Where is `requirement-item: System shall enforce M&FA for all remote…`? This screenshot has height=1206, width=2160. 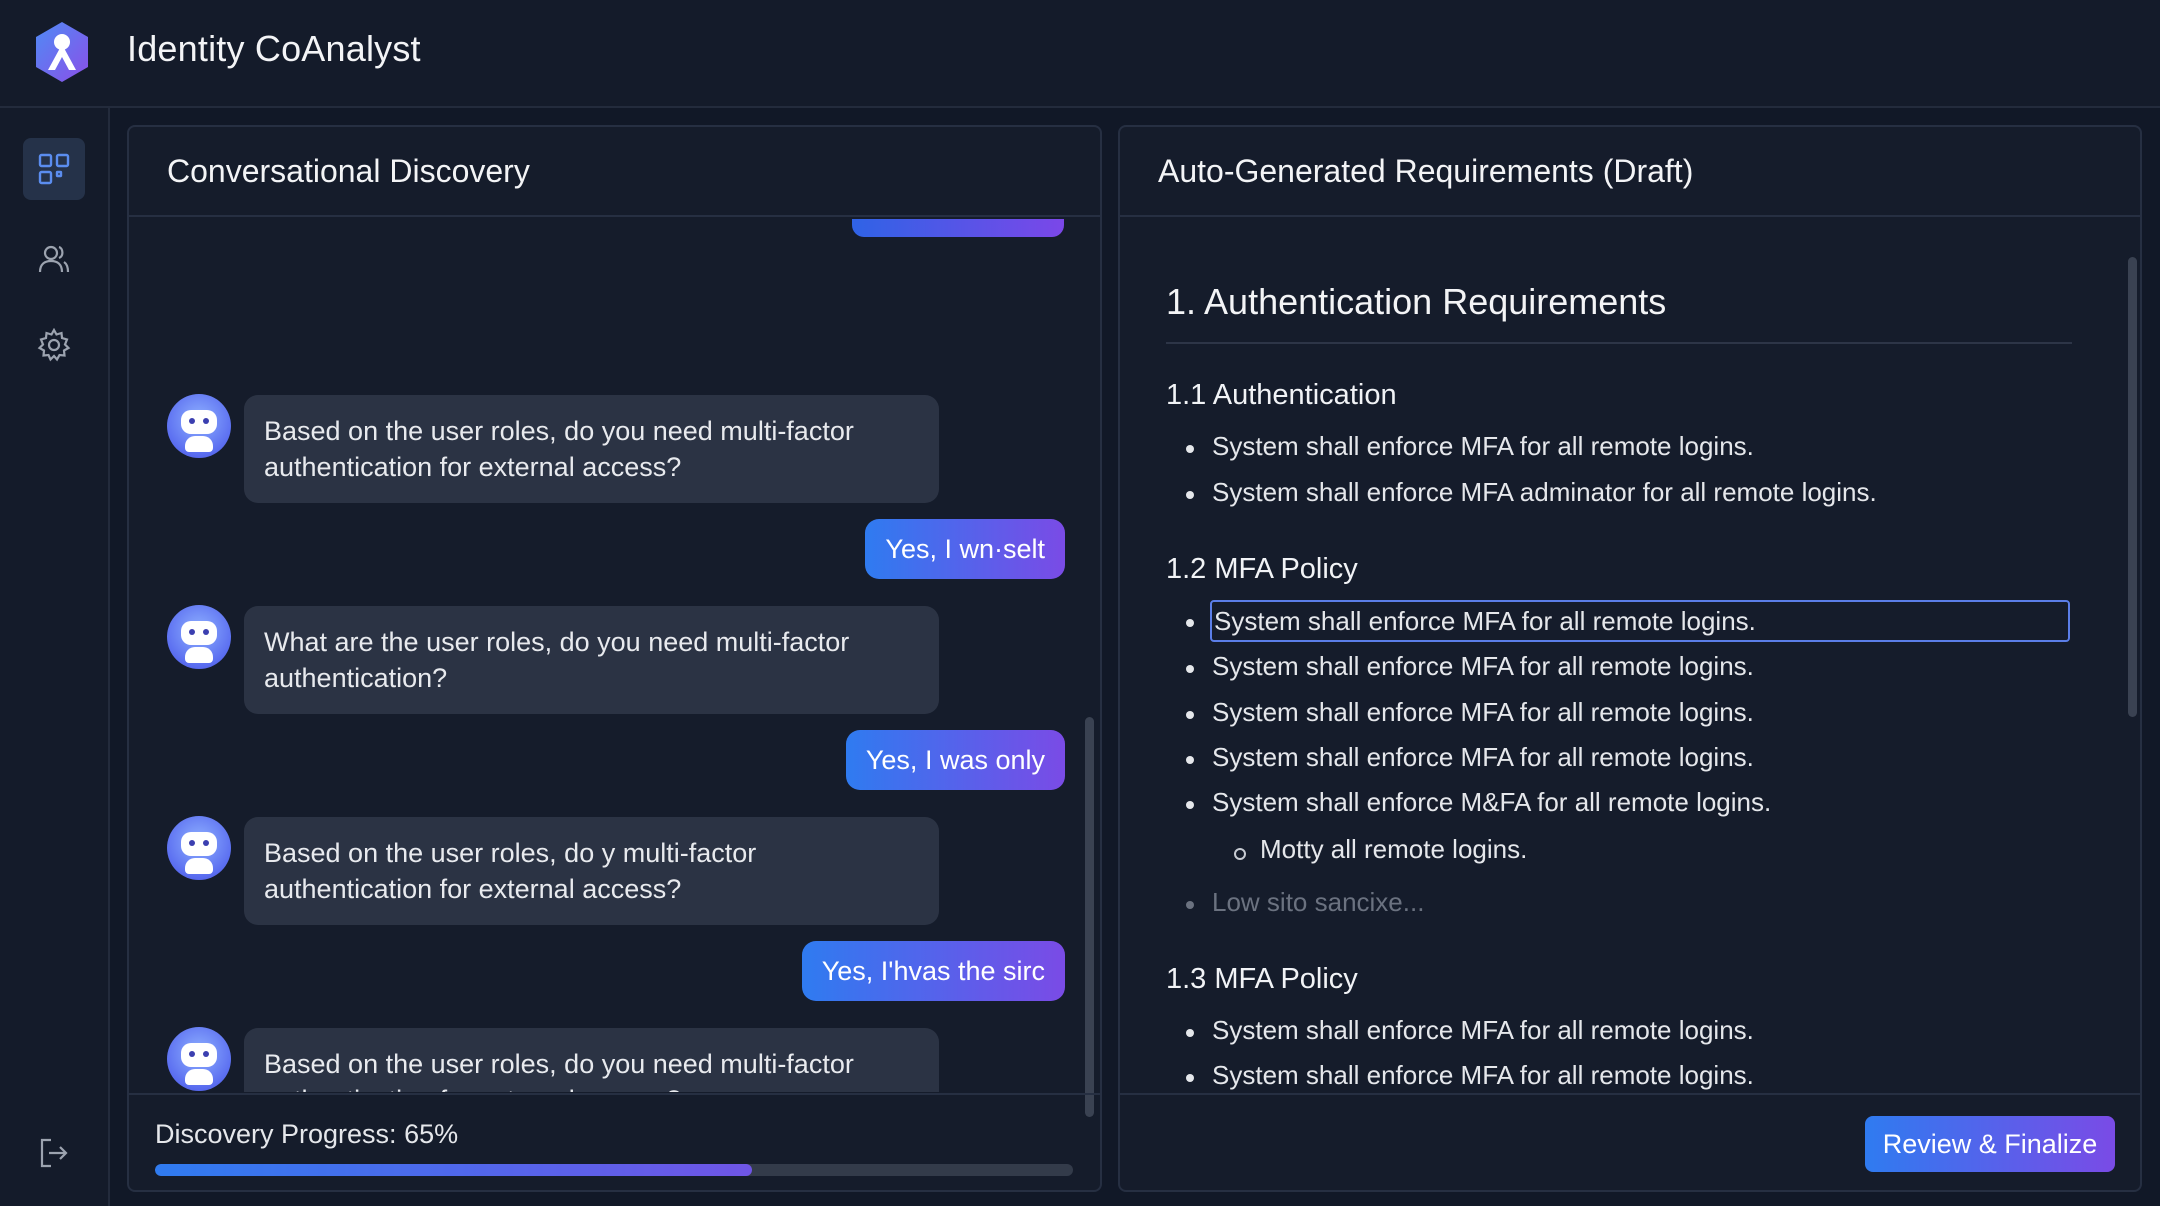
requirement-item: System shall enforce M&FA for all remote… is located at coordinates (1478, 802).